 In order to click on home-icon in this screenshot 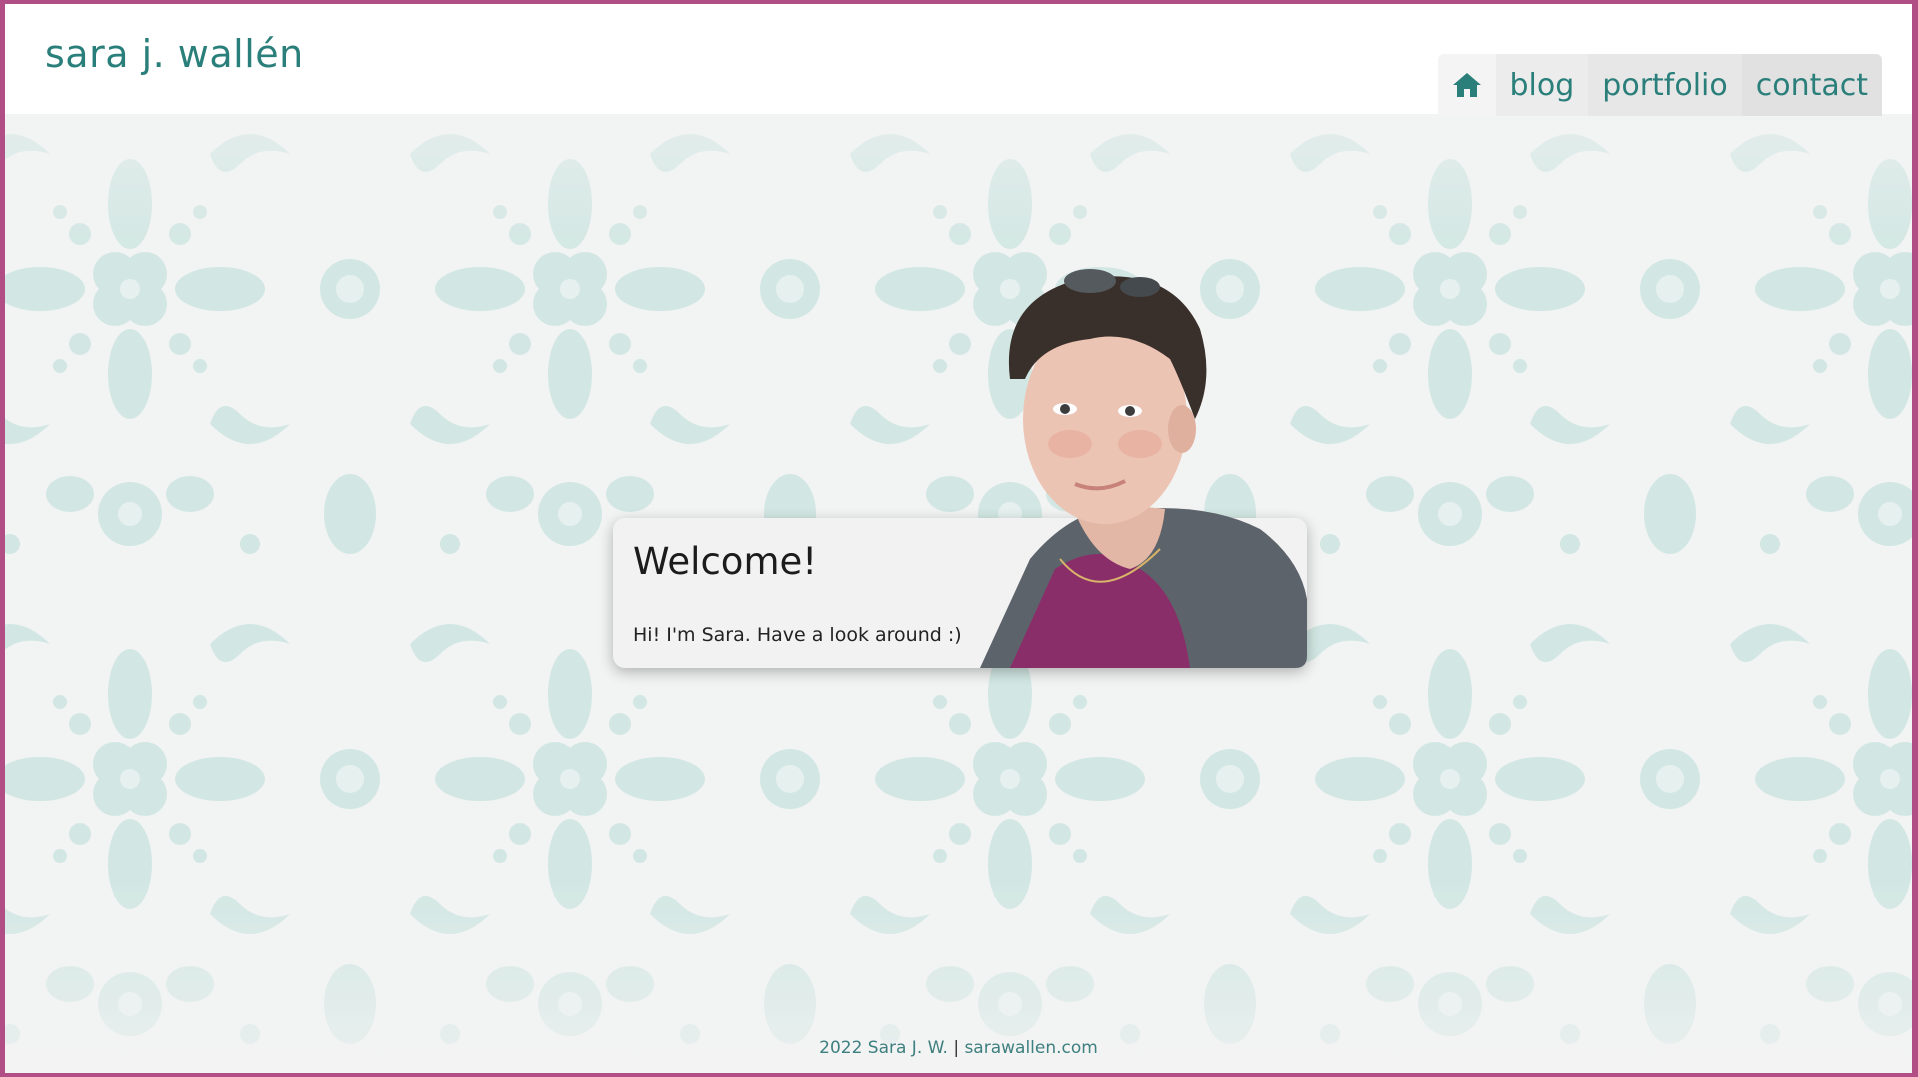, I will do `click(1467, 85)`.